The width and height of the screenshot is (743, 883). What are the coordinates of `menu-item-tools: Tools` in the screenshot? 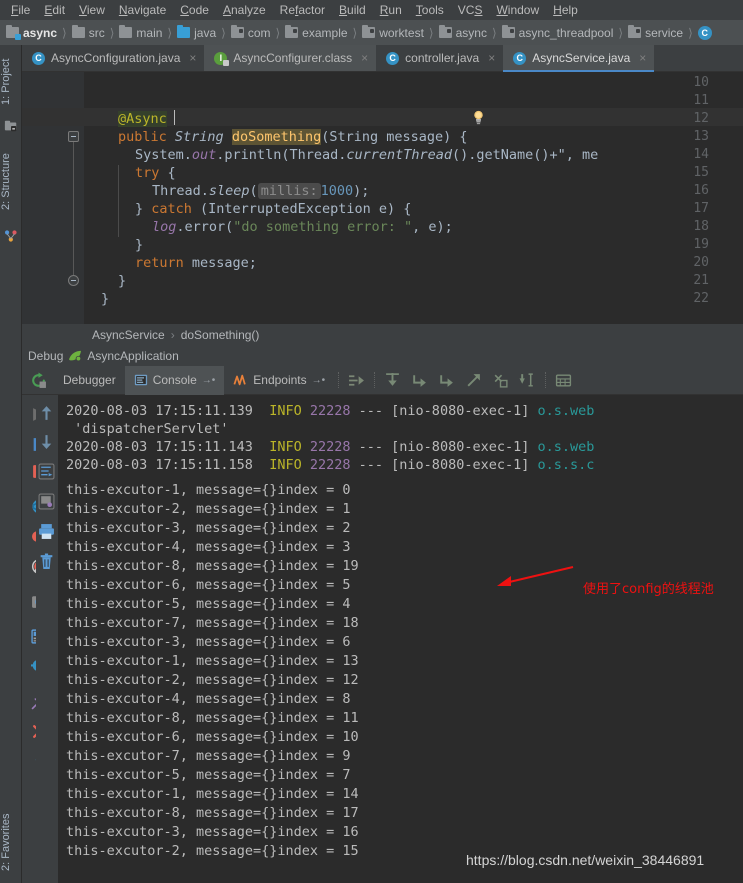 It's located at (430, 10).